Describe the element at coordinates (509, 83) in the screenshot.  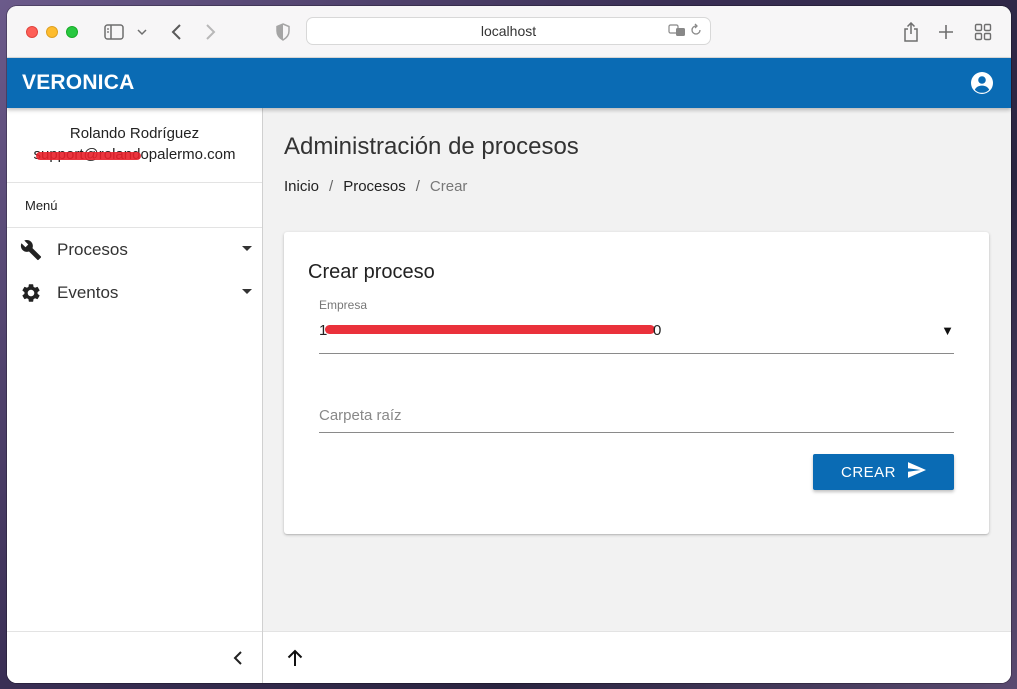
I see `app-header: VERONICA` at that location.